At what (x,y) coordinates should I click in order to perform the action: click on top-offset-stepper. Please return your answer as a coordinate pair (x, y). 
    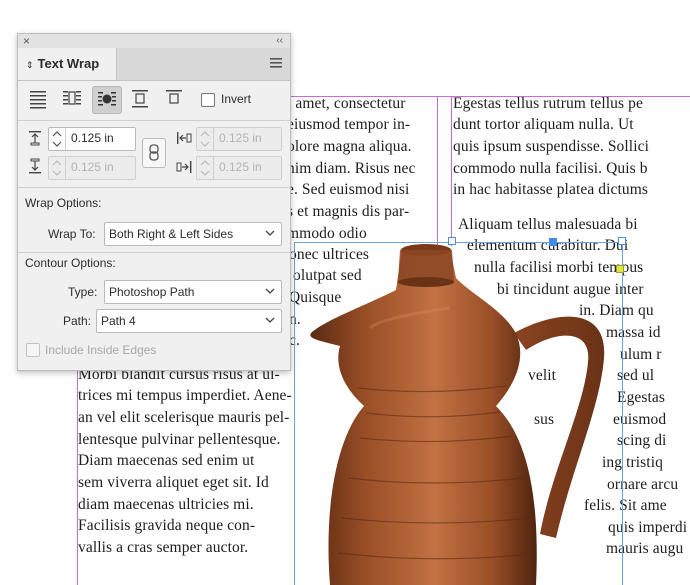
    Looking at the image, I should click on (57, 139).